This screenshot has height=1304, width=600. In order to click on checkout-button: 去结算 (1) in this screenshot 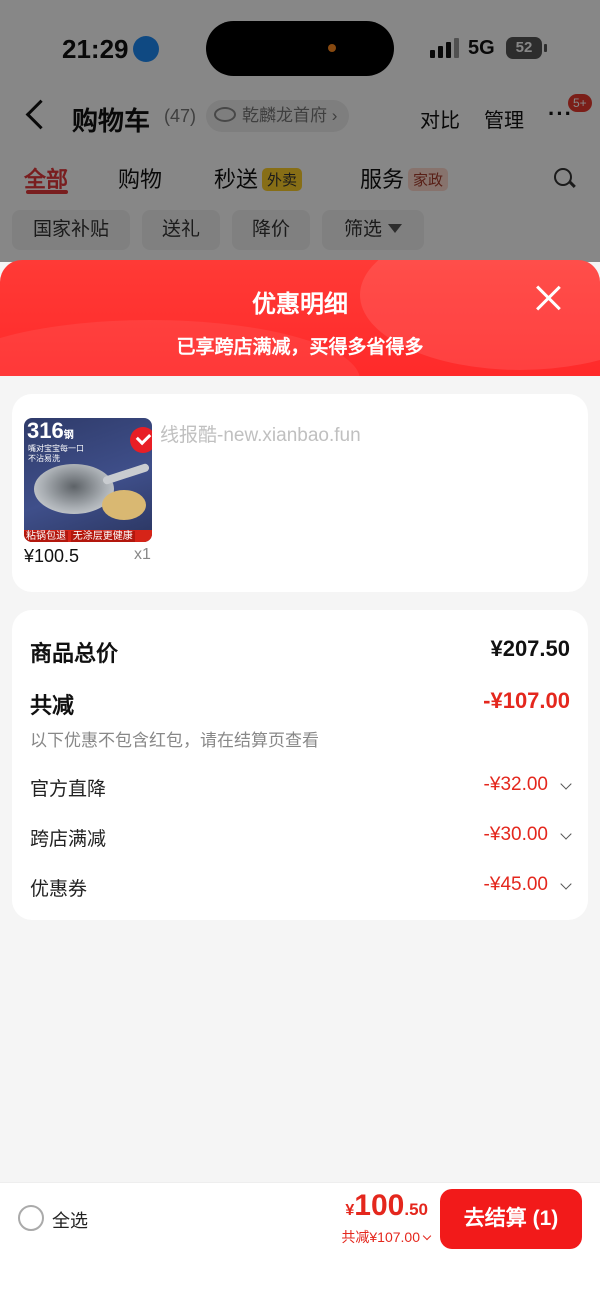, I will do `click(511, 1219)`.